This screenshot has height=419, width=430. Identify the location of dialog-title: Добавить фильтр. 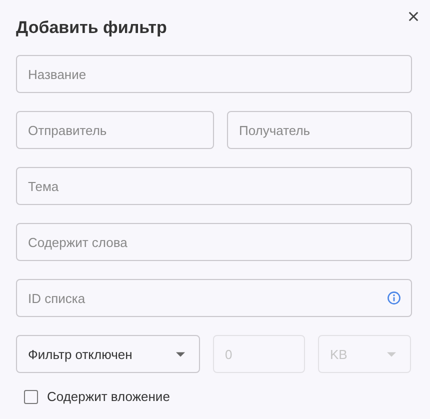
(92, 28).